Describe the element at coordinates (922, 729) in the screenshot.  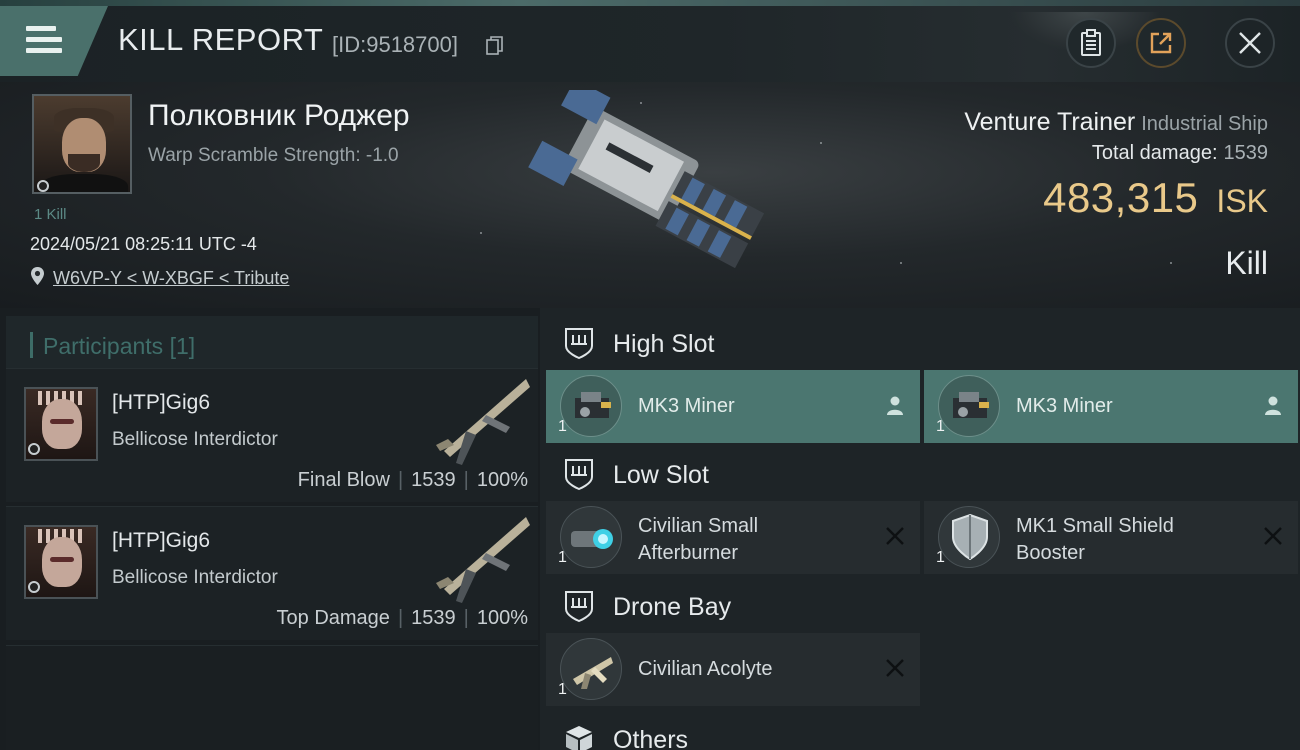
I see `others-header: Others` at that location.